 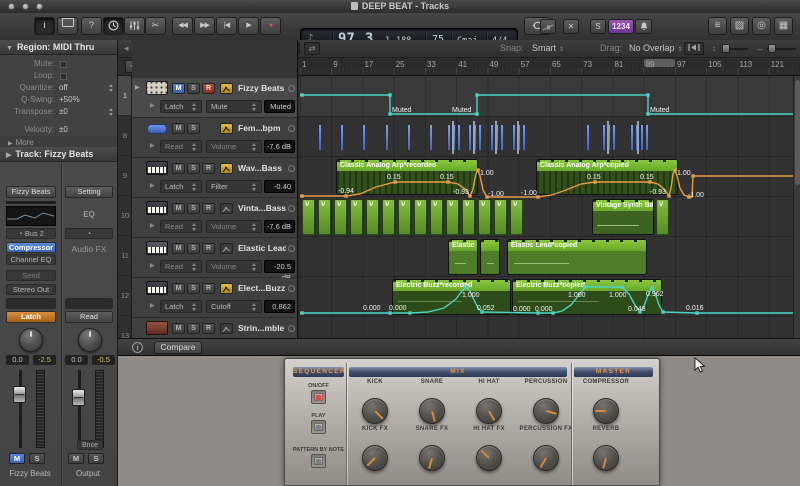 I want to click on compressor-knob, so click(x=606, y=411).